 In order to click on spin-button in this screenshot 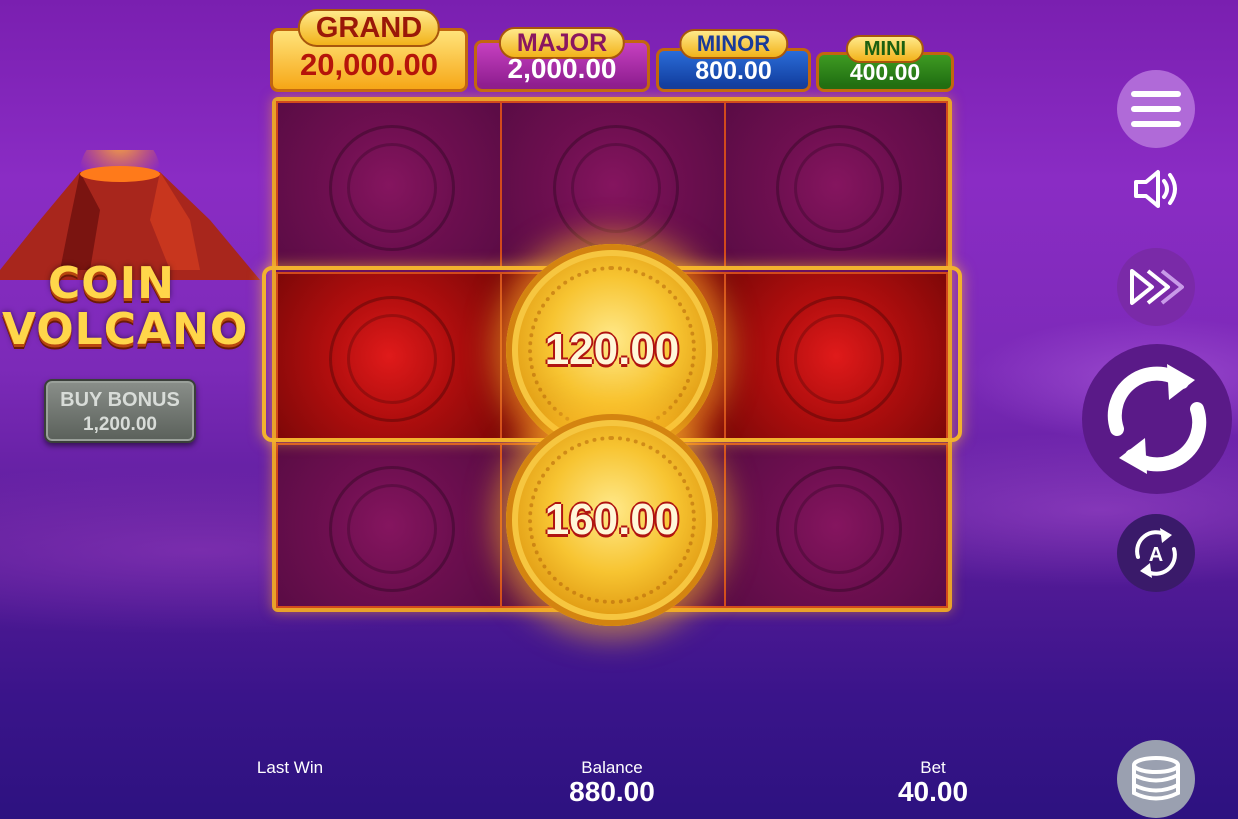, I will do `click(1157, 419)`.